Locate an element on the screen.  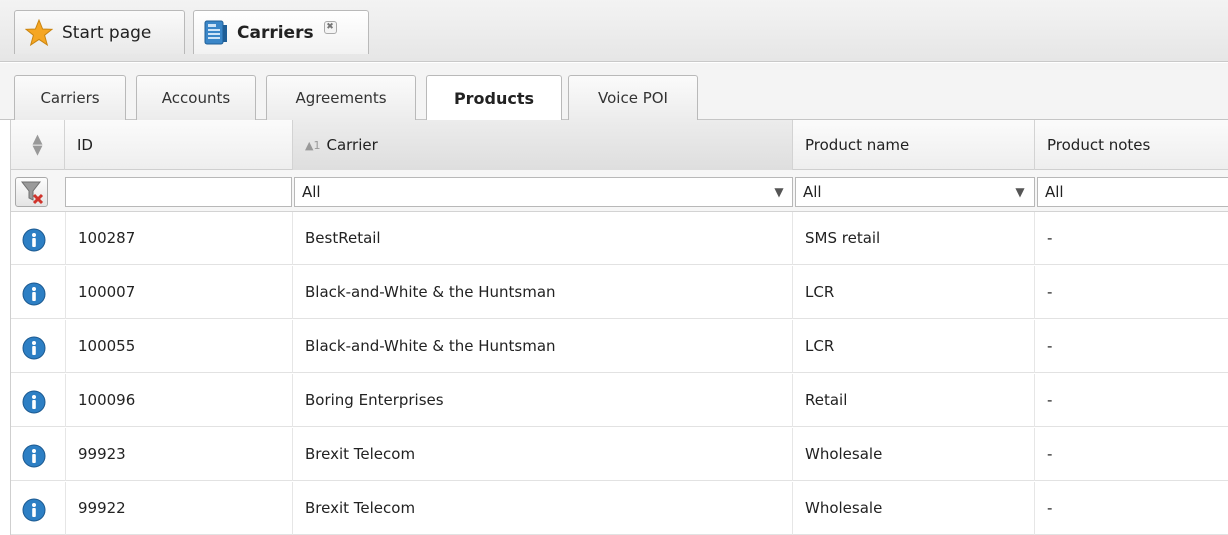
cell-id: 99922 is located at coordinates (179, 508).